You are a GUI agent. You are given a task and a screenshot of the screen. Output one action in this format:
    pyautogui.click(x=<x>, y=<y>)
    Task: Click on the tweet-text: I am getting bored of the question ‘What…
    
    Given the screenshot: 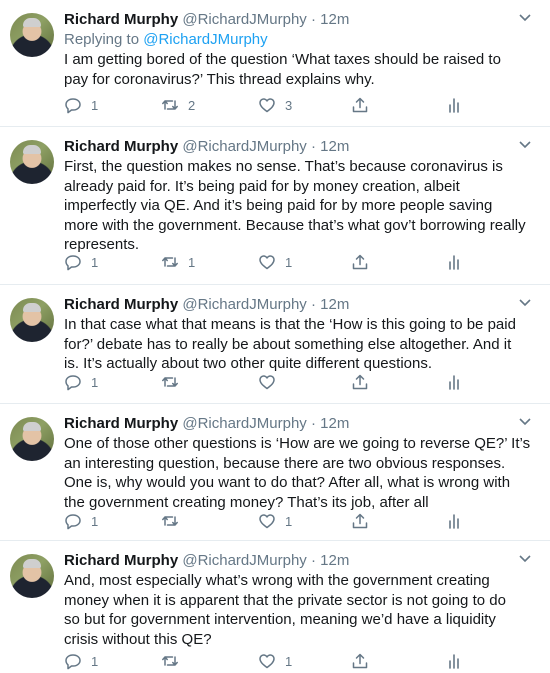 What is the action you would take?
    pyautogui.click(x=282, y=69)
    